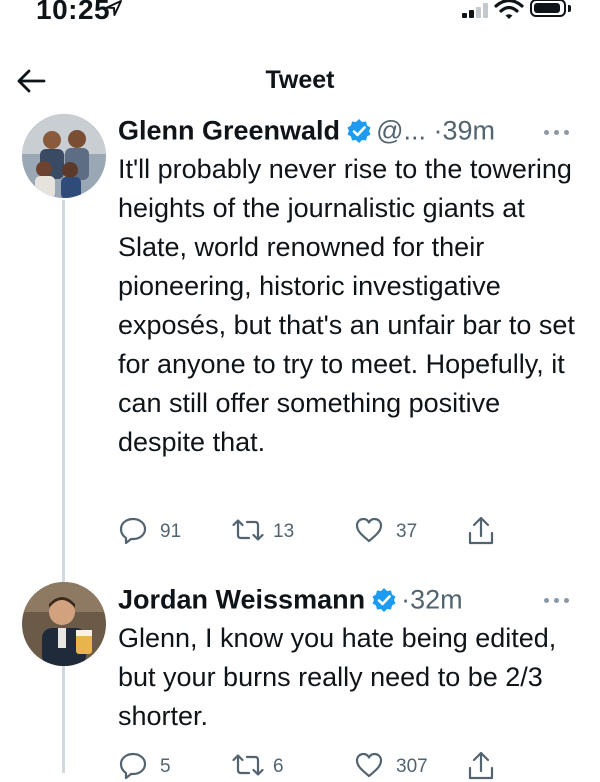 The image size is (600, 782). I want to click on page-title: Tweet, so click(300, 80).